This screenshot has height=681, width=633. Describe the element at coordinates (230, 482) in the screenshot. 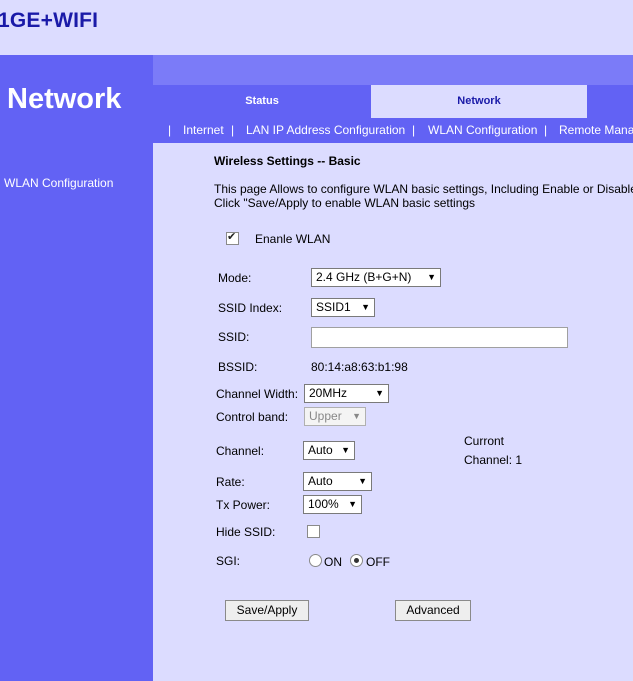

I see `rate-label: Rate:` at that location.